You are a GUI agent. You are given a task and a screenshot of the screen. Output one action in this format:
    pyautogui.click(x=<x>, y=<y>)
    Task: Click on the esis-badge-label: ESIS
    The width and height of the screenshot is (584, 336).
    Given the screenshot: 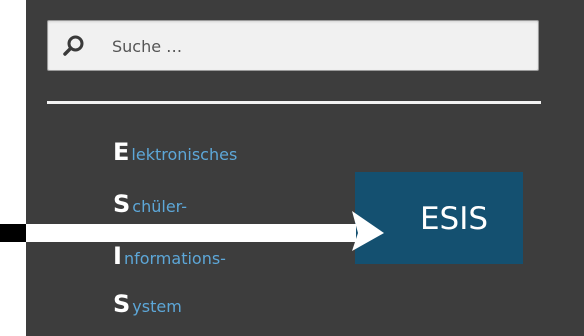 What is the action you would take?
    pyautogui.click(x=454, y=219)
    